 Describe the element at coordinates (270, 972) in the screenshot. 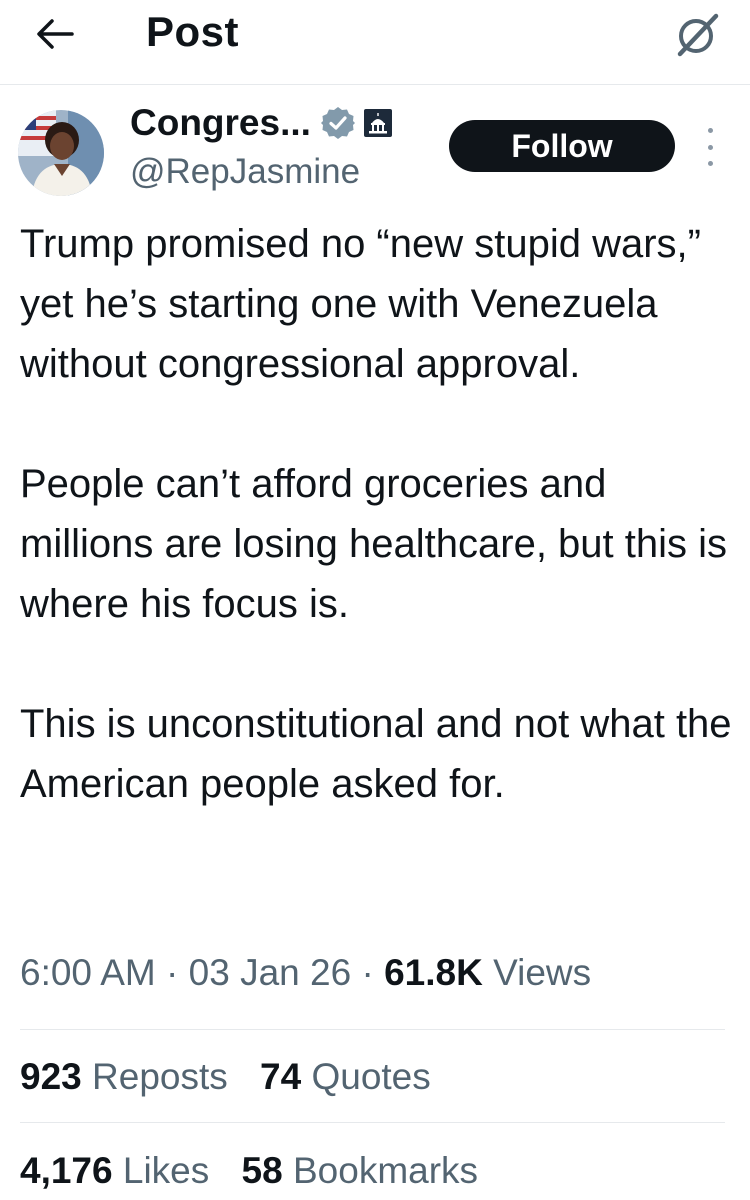

I see `post-date: 03 Jan 26` at that location.